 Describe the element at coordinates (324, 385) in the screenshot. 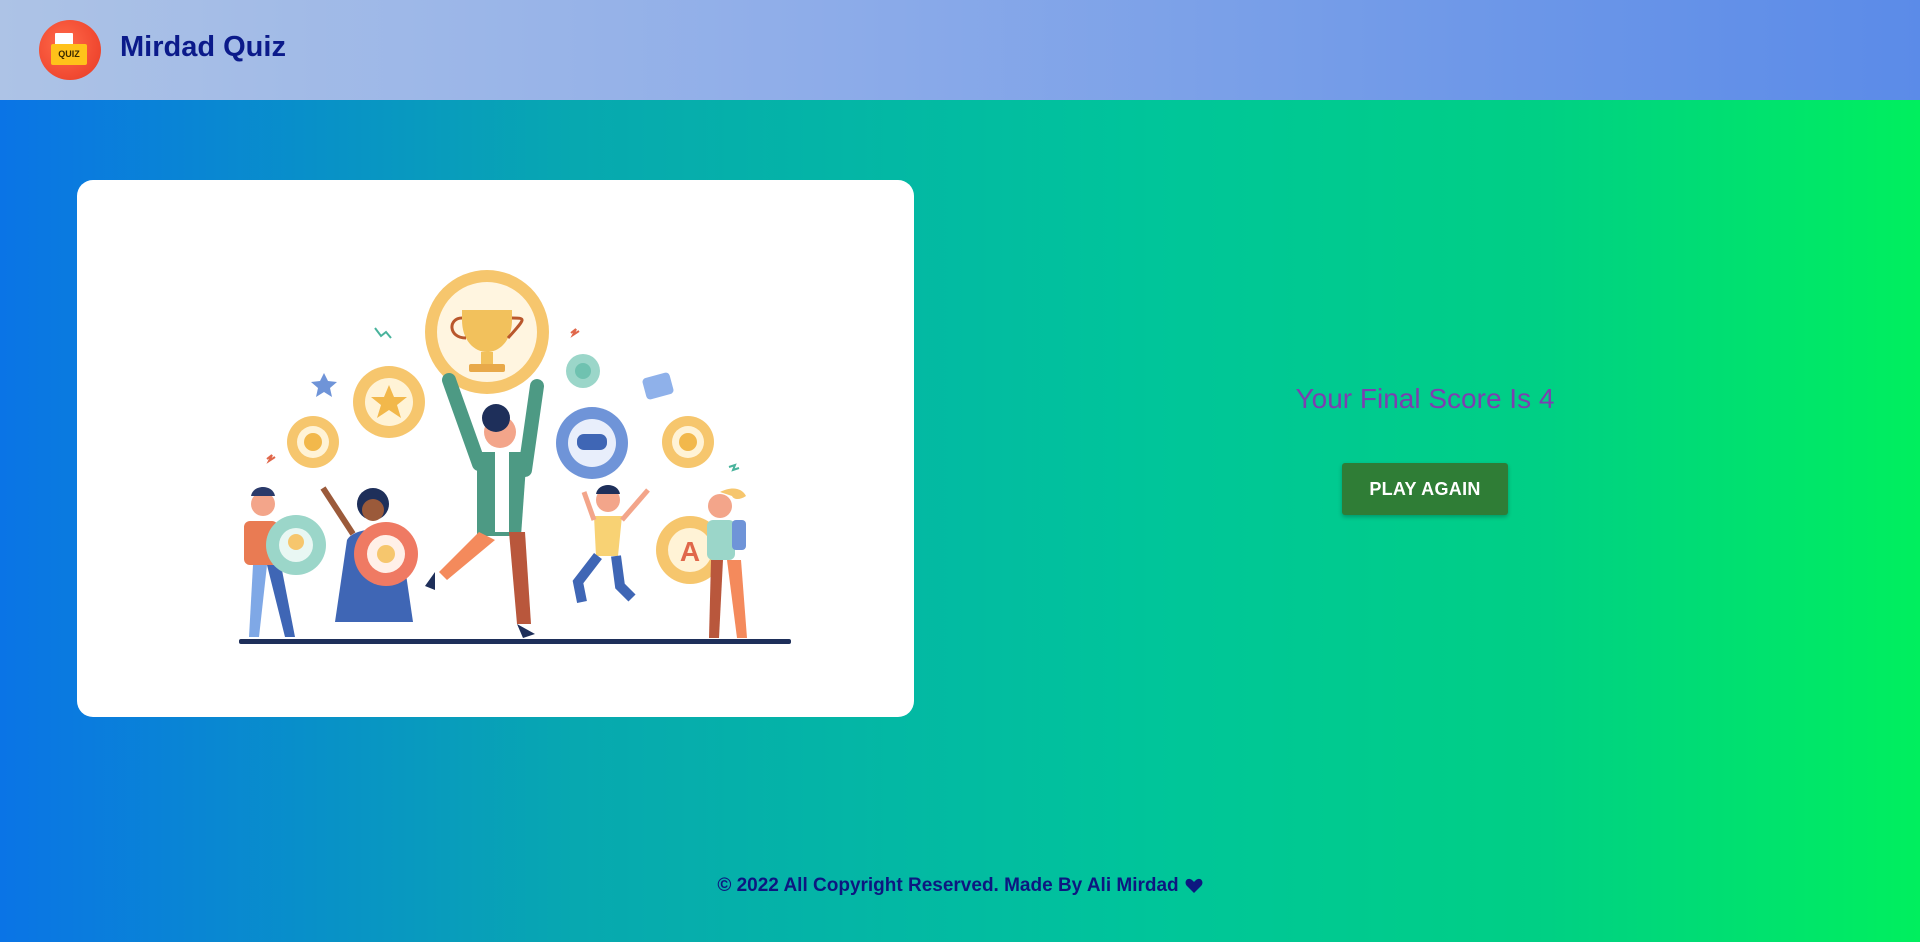

I see `star-icon` at that location.